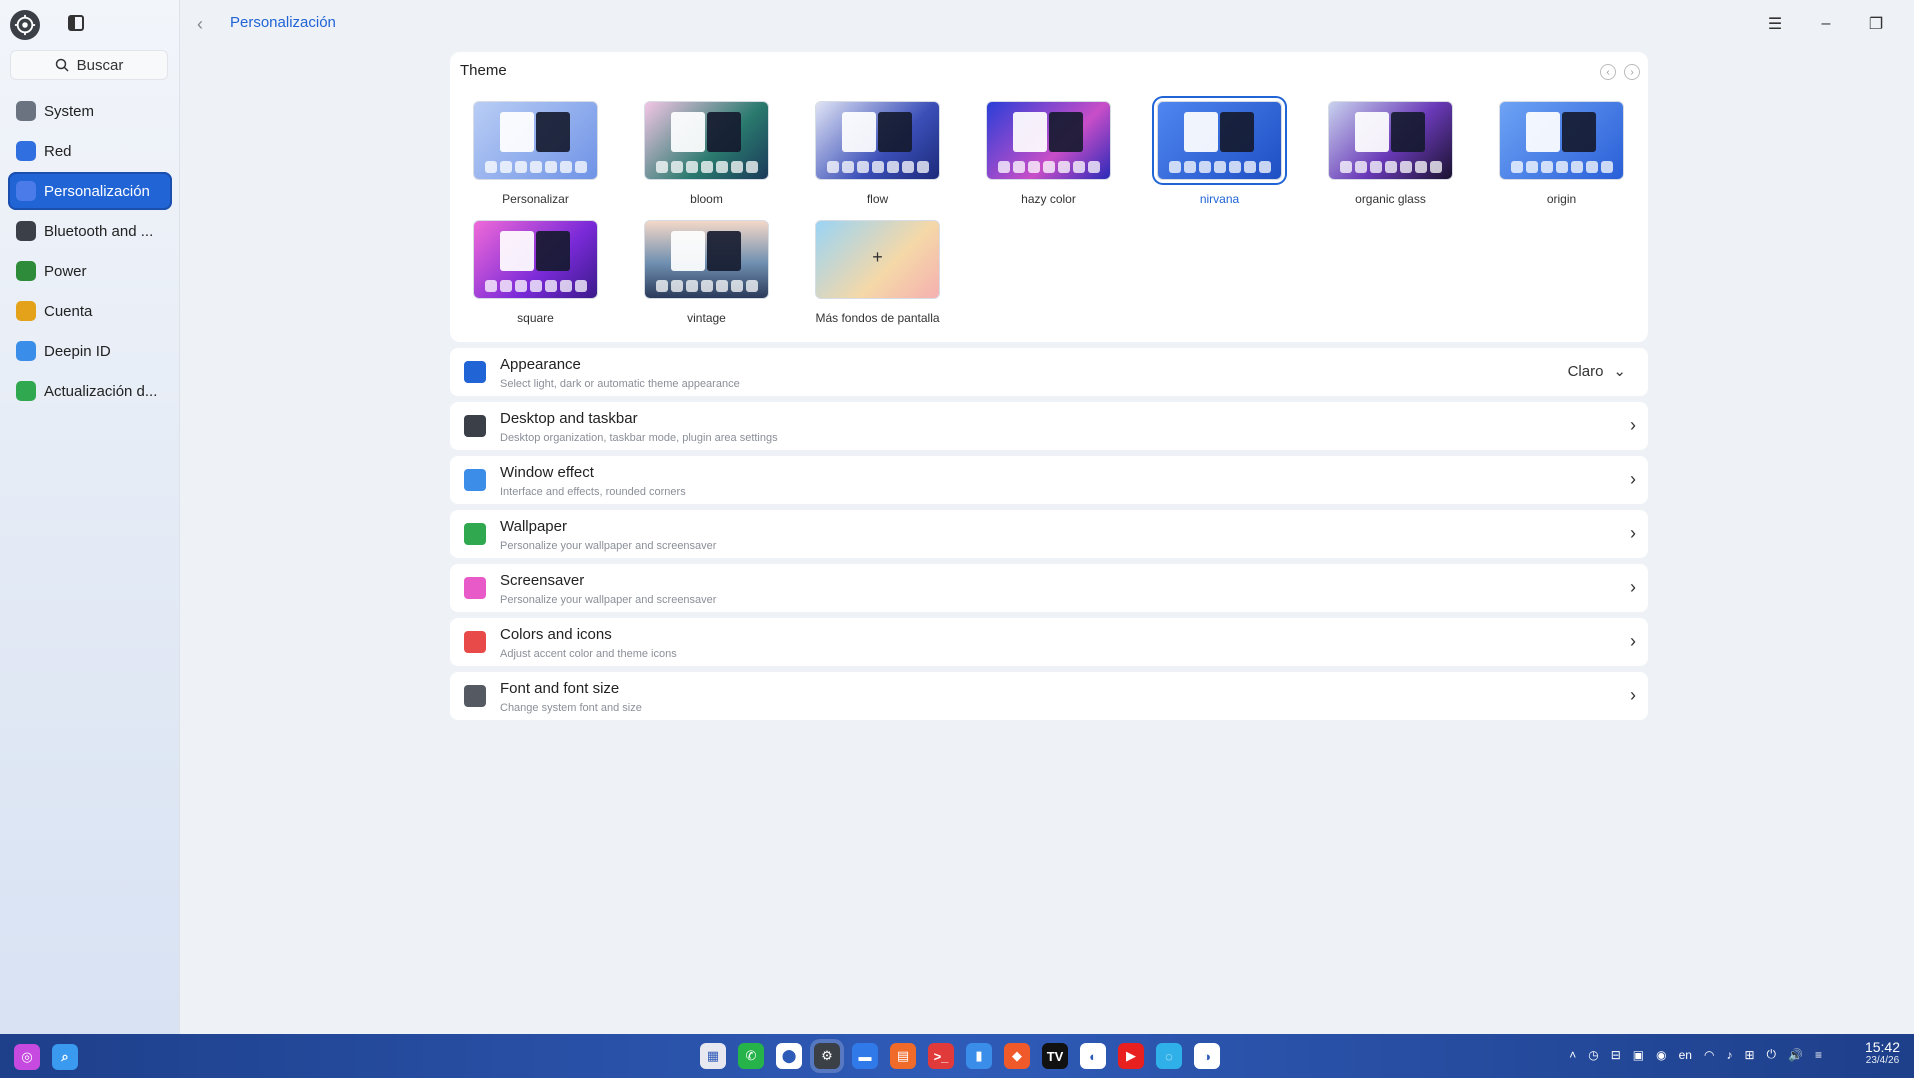 This screenshot has height=1078, width=1914. I want to click on browser-icon: ◐, so click(1093, 1056).